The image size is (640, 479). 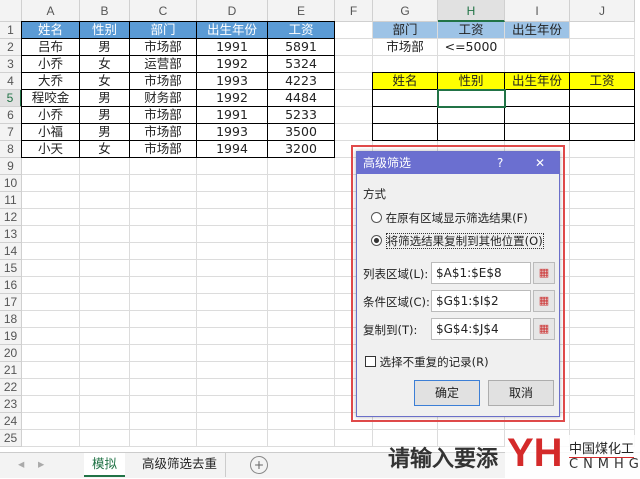 What do you see at coordinates (405, 47) in the screenshot?
I see `criteria-value-cell: 市场部` at bounding box center [405, 47].